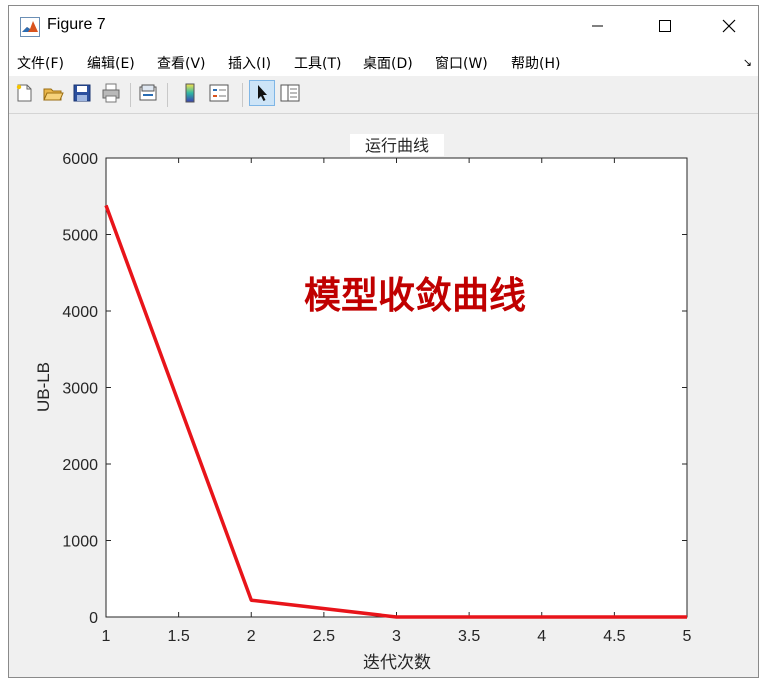  Describe the element at coordinates (24, 93) in the screenshot. I see `new-figure-icon` at that location.